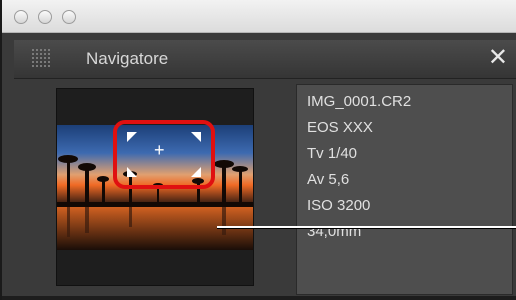  I want to click on info-iso: ISO 3200, so click(339, 205).